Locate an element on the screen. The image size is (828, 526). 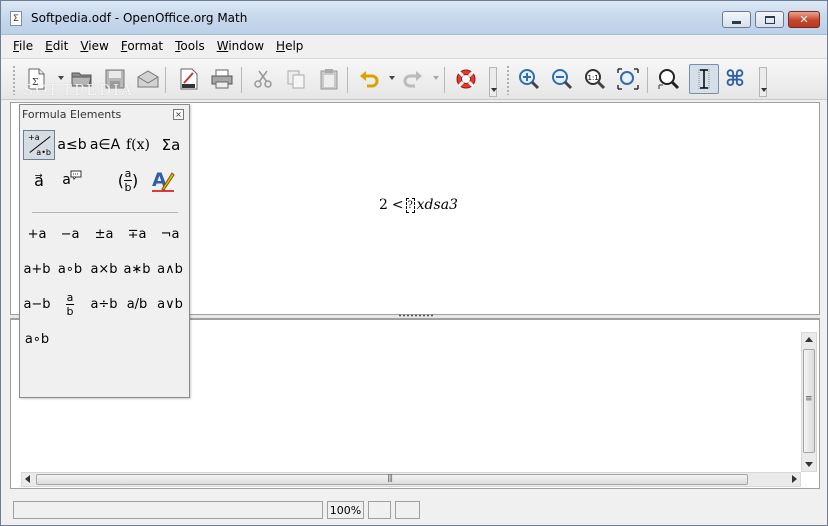
new-dropdown-arrow is located at coordinates (61, 78).